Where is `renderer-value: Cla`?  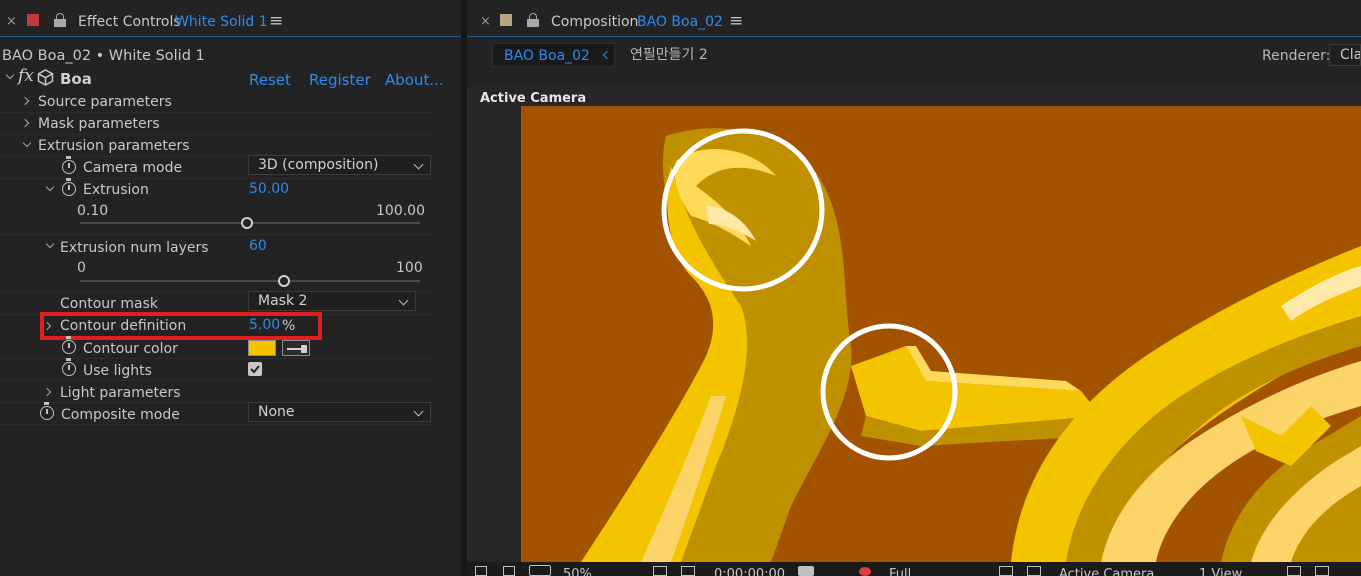
renderer-value: Cla is located at coordinates (1350, 55).